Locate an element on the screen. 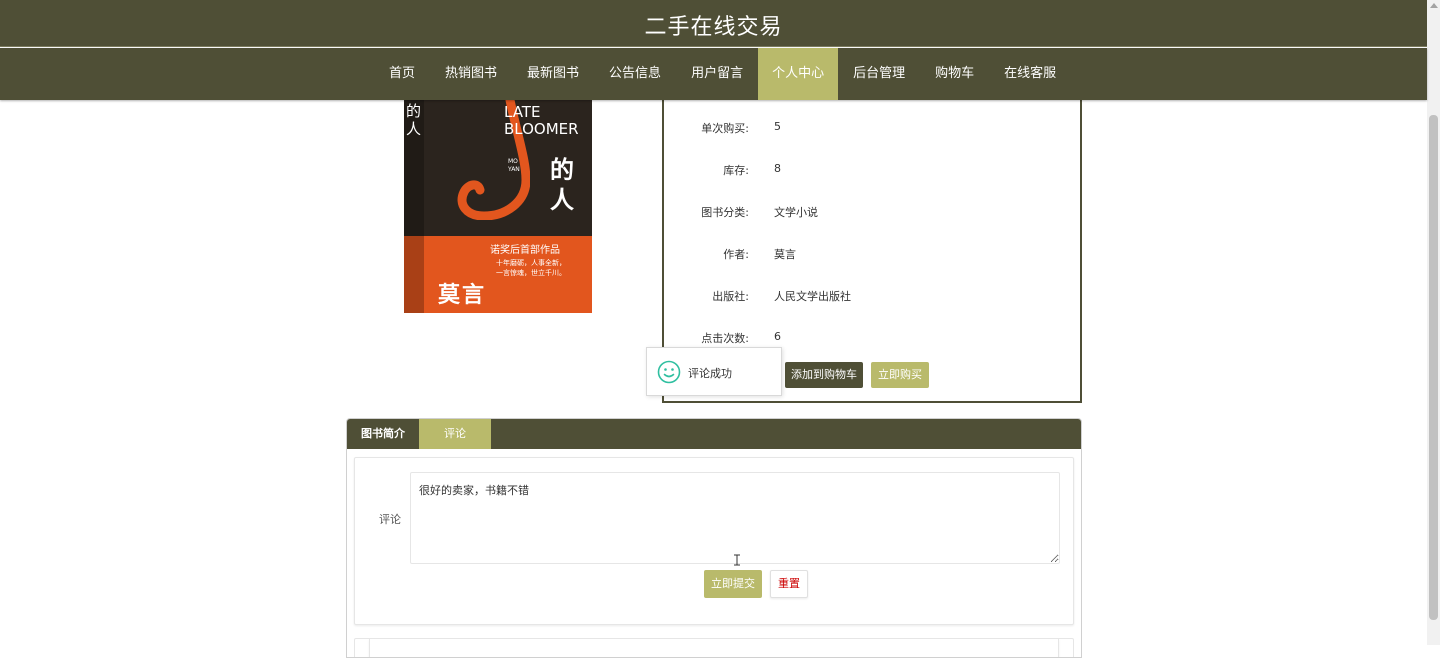 This screenshot has width=1440, height=658. nav-item-cart: 购物车 is located at coordinates (954, 74).